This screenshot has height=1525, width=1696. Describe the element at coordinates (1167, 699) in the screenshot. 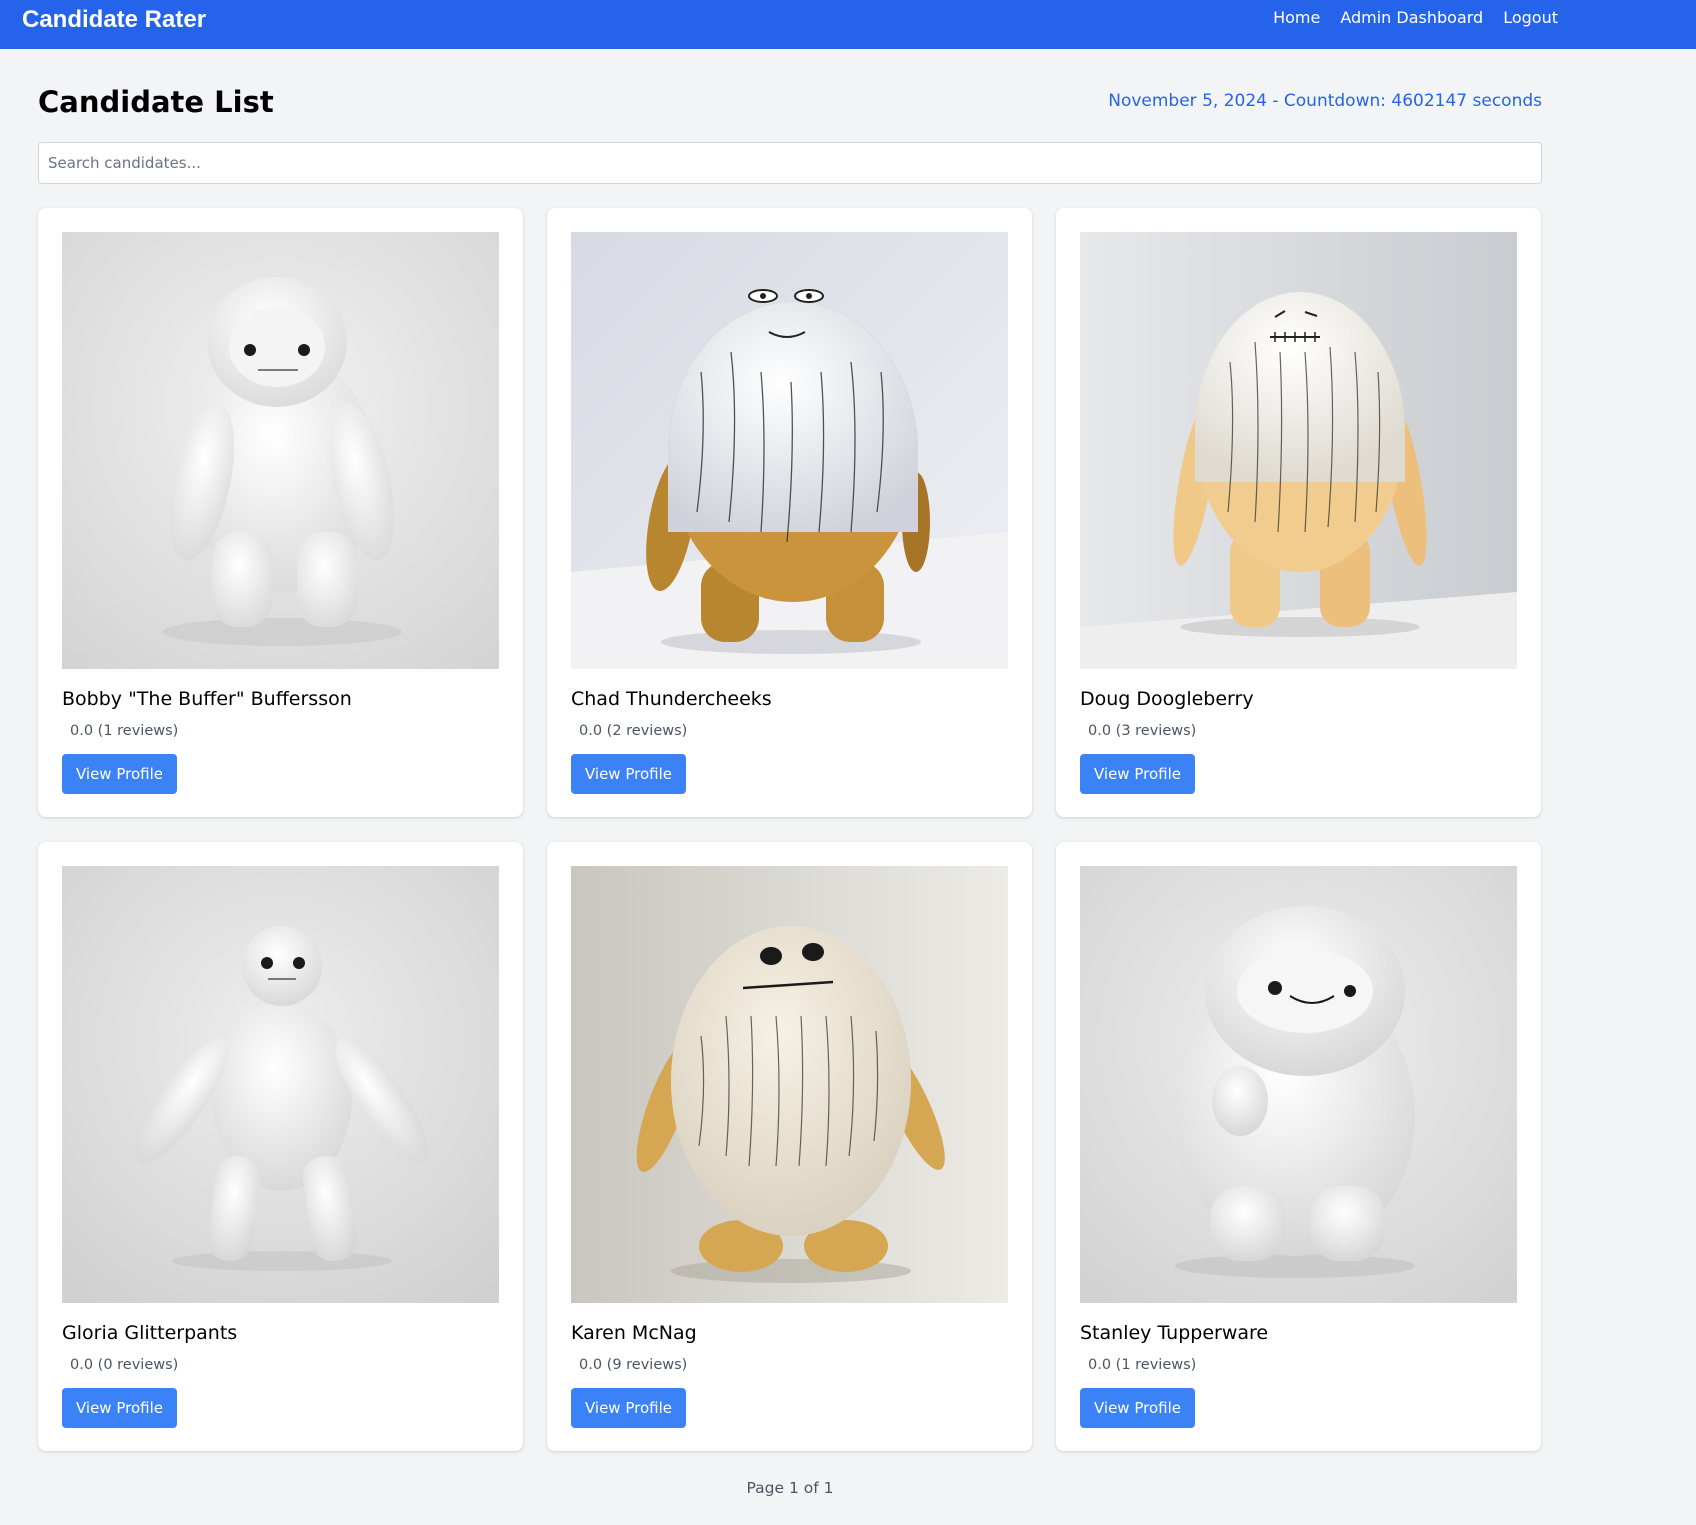

I see `candidate-name: Doug Doogleberry` at that location.